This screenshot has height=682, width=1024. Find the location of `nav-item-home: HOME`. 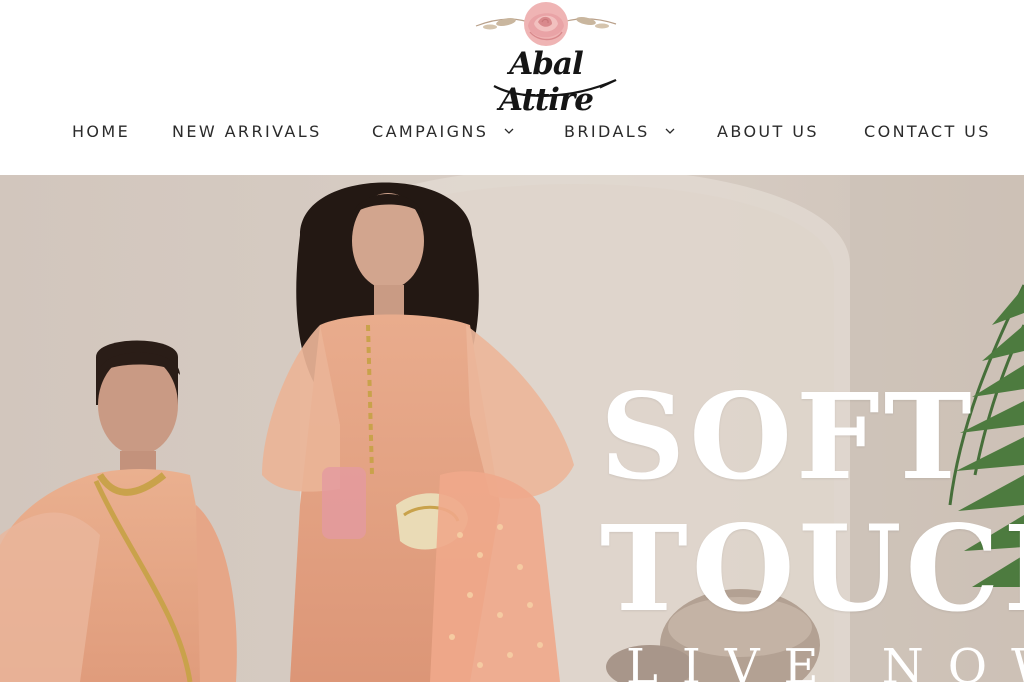

nav-item-home: HOME is located at coordinates (101, 132).